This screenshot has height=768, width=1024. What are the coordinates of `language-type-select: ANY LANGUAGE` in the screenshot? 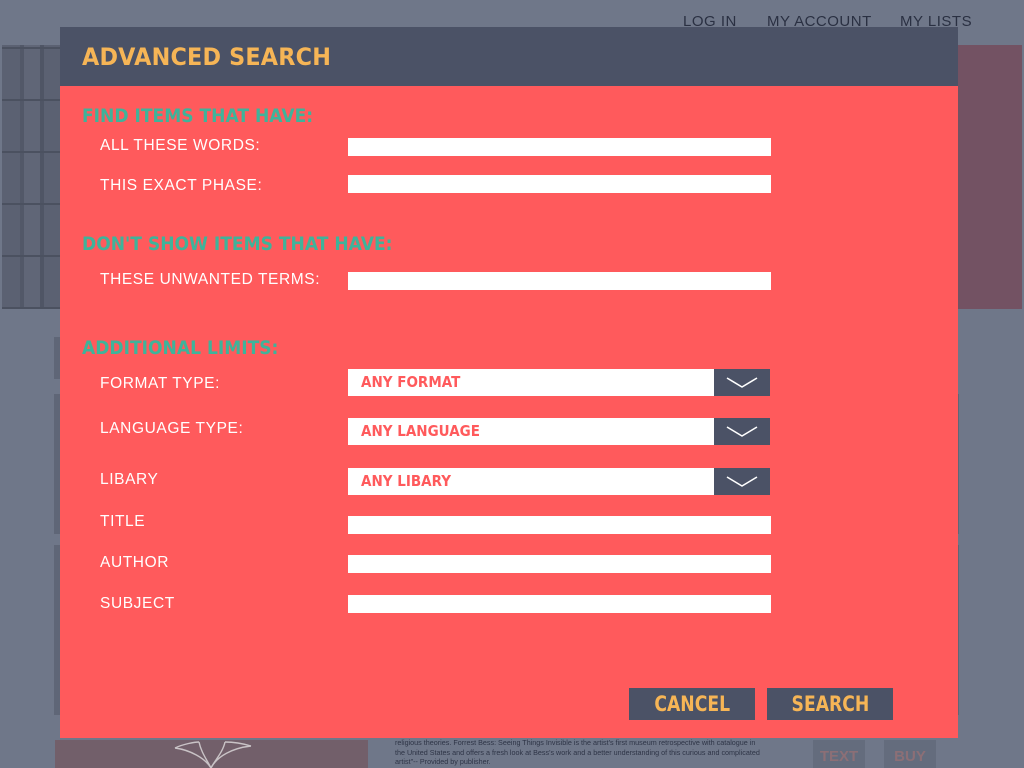 It's located at (559, 431).